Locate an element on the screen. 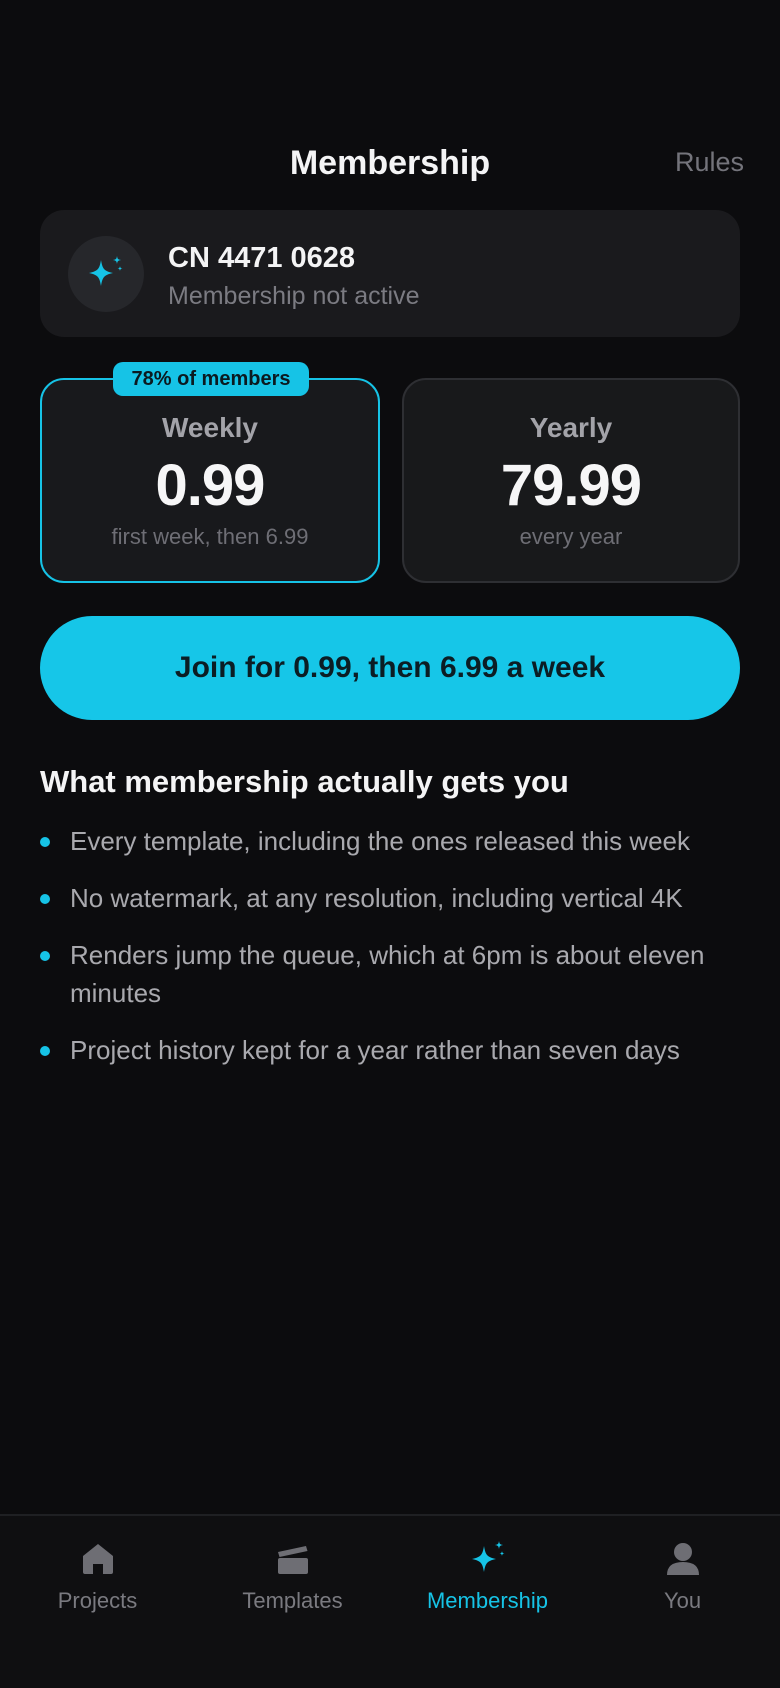  rules-link: Rules is located at coordinates (709, 162).